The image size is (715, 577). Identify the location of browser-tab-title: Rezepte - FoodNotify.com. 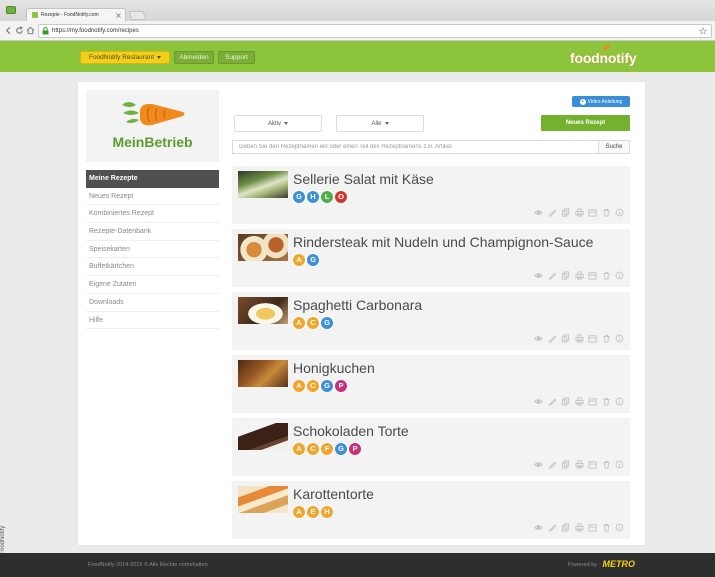
(70, 15).